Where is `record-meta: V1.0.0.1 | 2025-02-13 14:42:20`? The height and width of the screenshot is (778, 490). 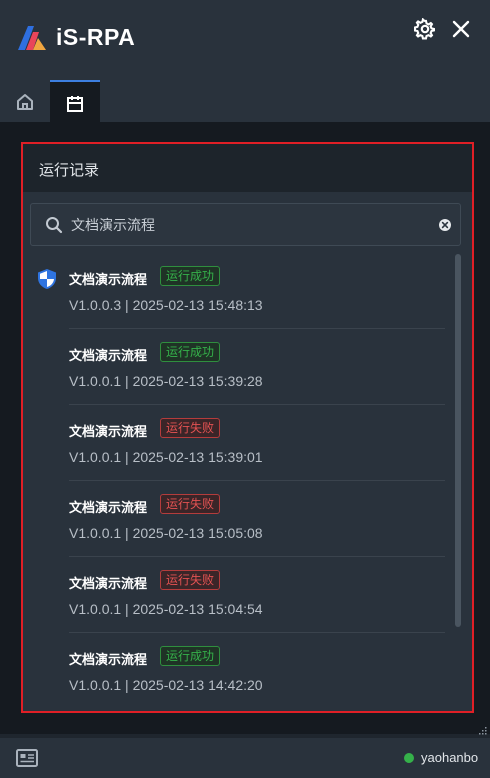 record-meta: V1.0.0.1 | 2025-02-13 14:42:20 is located at coordinates (166, 685).